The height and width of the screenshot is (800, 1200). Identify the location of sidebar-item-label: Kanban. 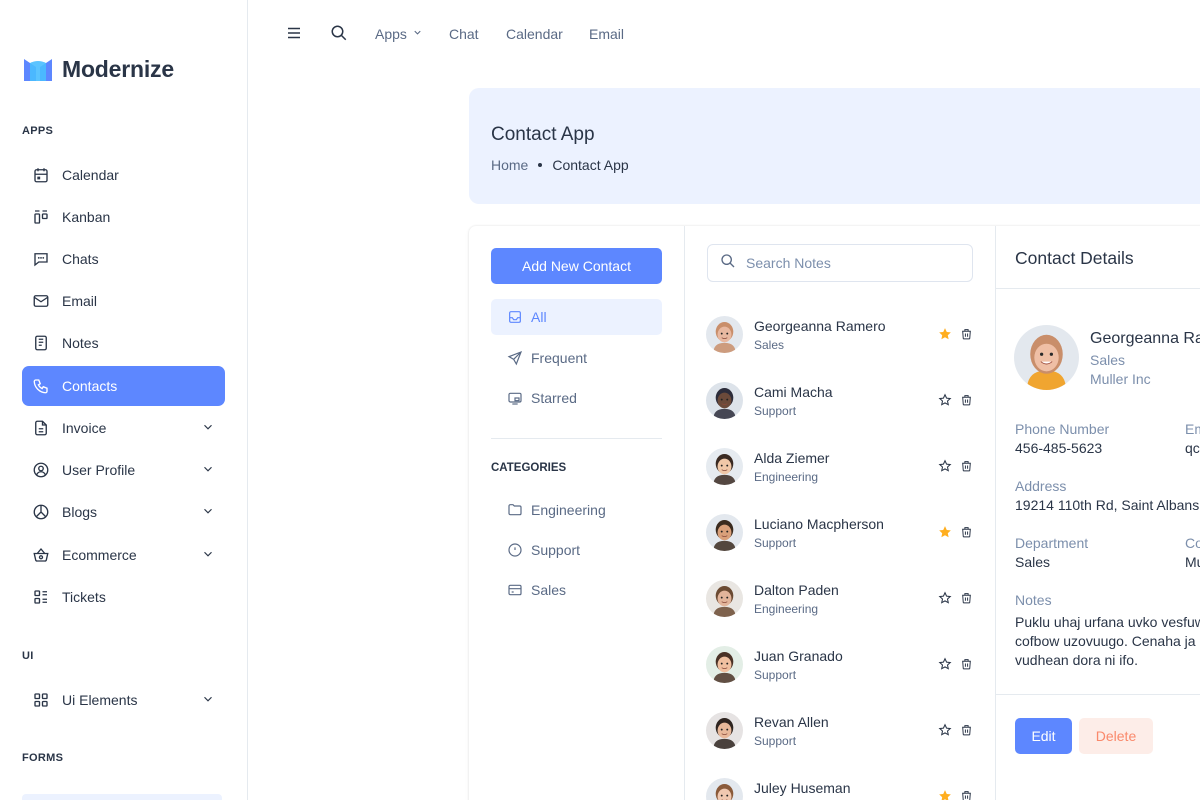
(86, 217).